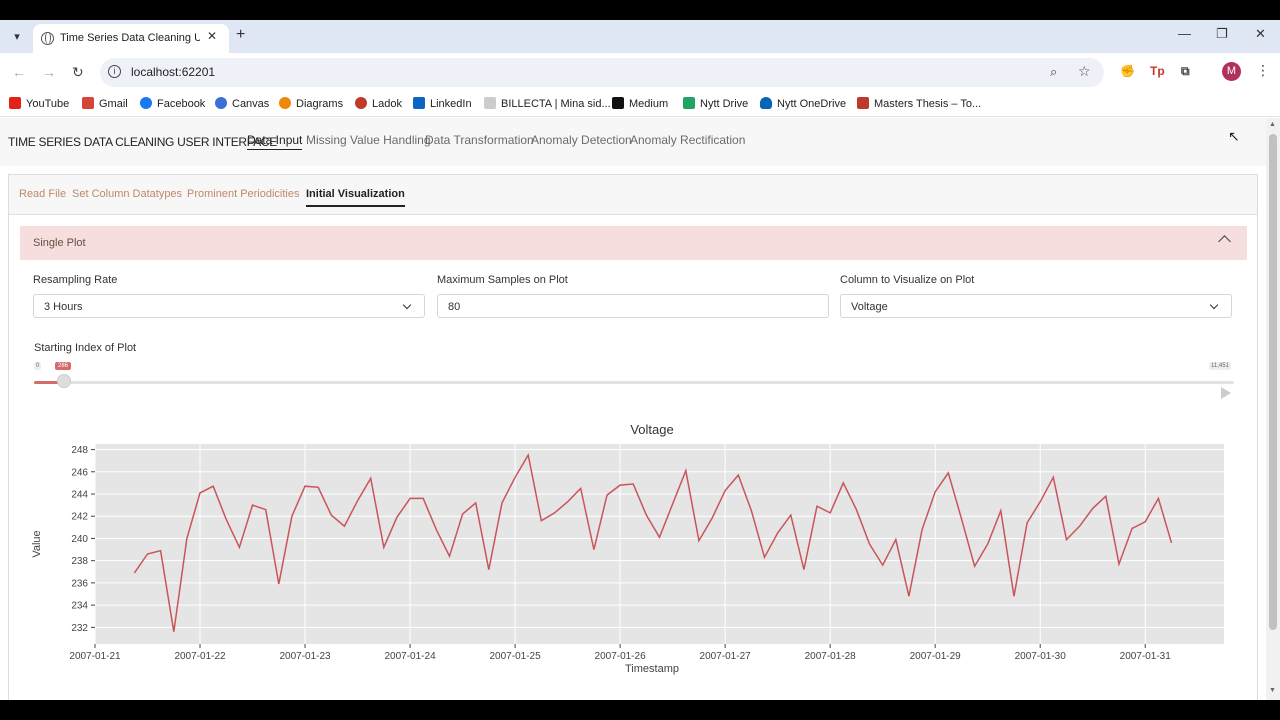  What do you see at coordinates (311, 103) in the screenshot?
I see `bookmark-diagrams: Diagrams` at bounding box center [311, 103].